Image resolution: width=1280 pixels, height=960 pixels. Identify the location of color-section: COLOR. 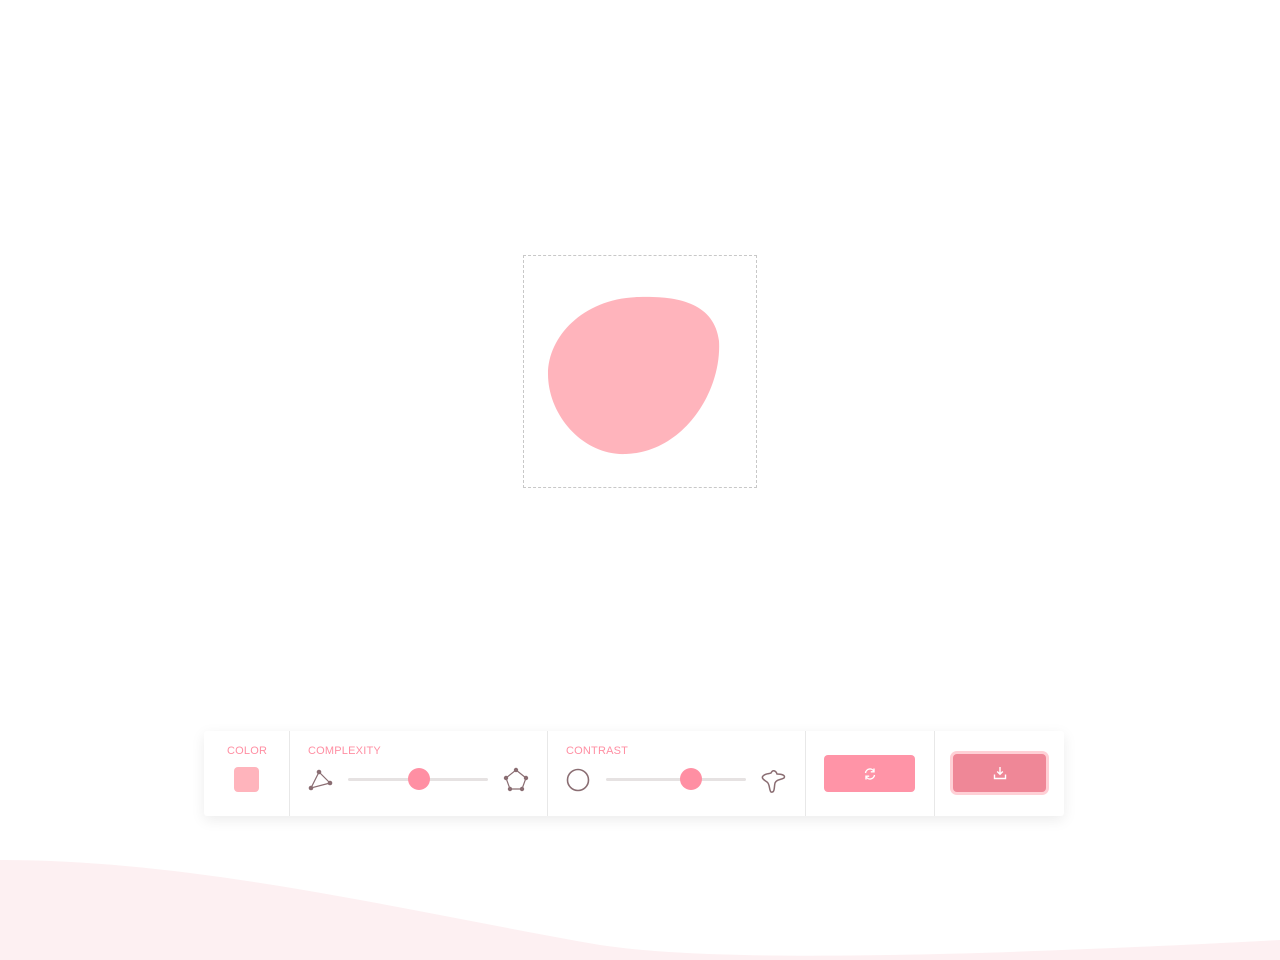
(247, 773).